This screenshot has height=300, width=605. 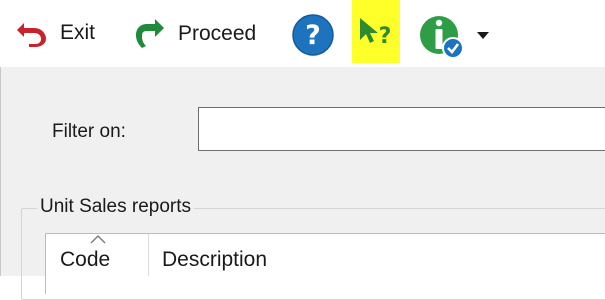 I want to click on help-button: ?, so click(x=313, y=35).